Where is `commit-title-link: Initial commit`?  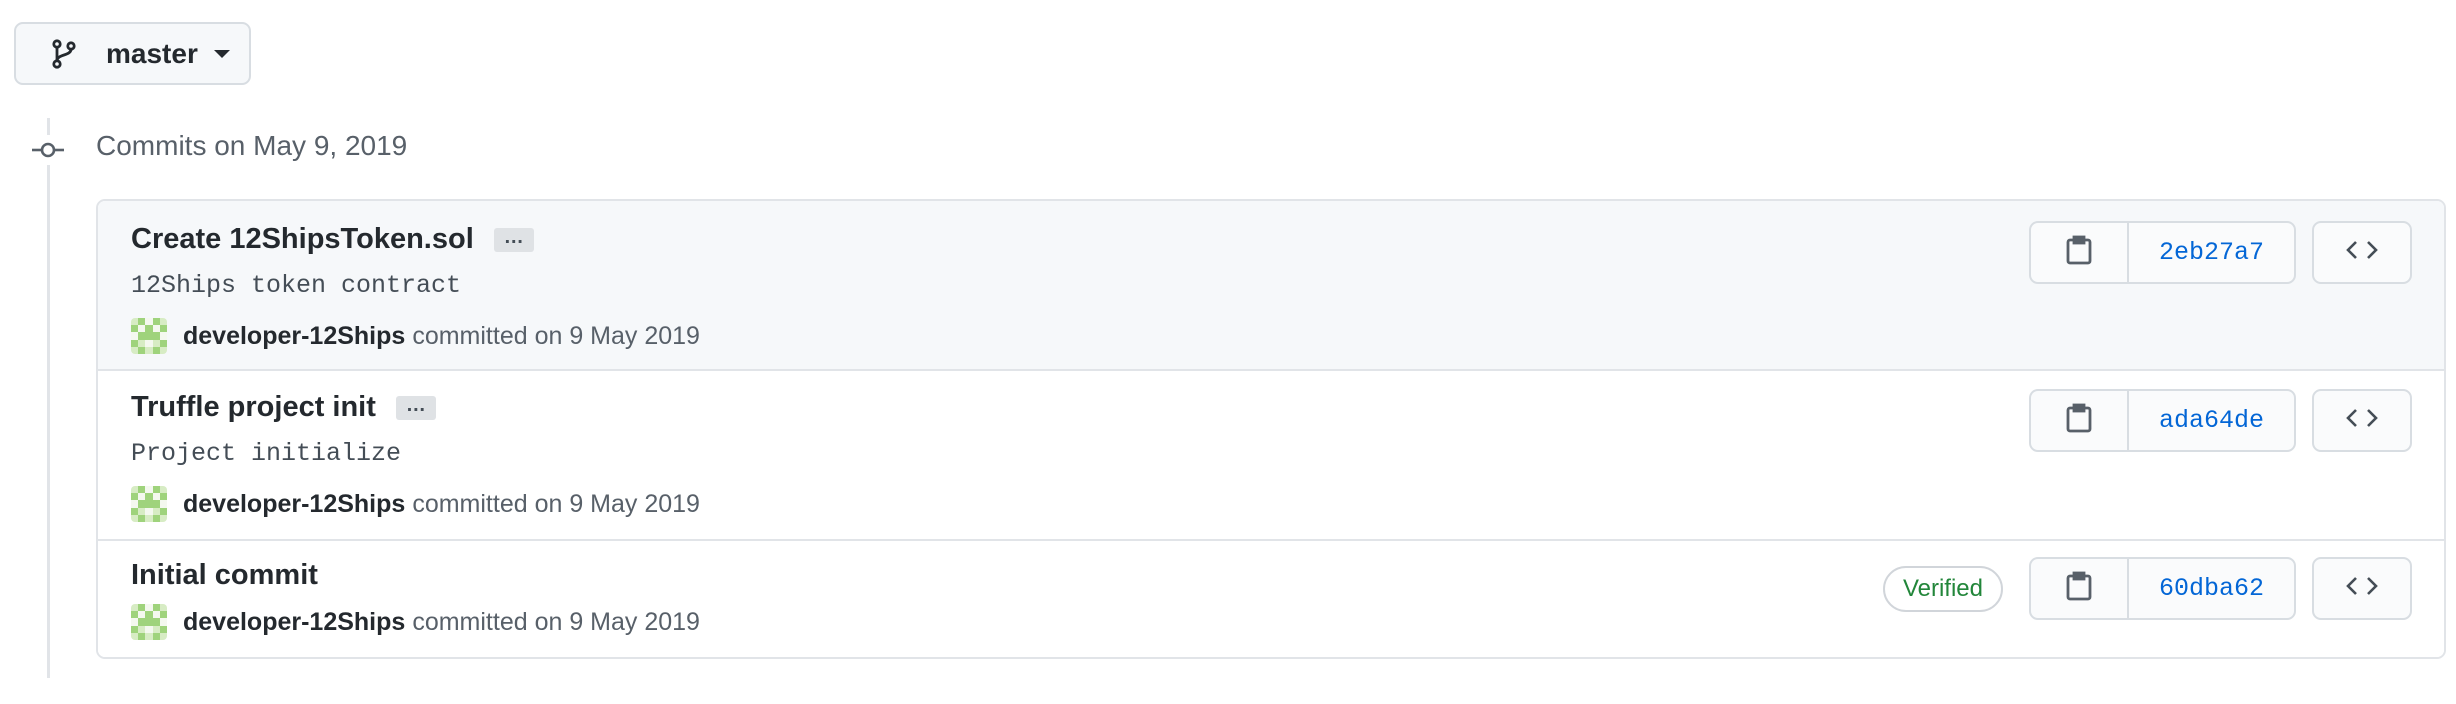 commit-title-link: Initial commit is located at coordinates (224, 575).